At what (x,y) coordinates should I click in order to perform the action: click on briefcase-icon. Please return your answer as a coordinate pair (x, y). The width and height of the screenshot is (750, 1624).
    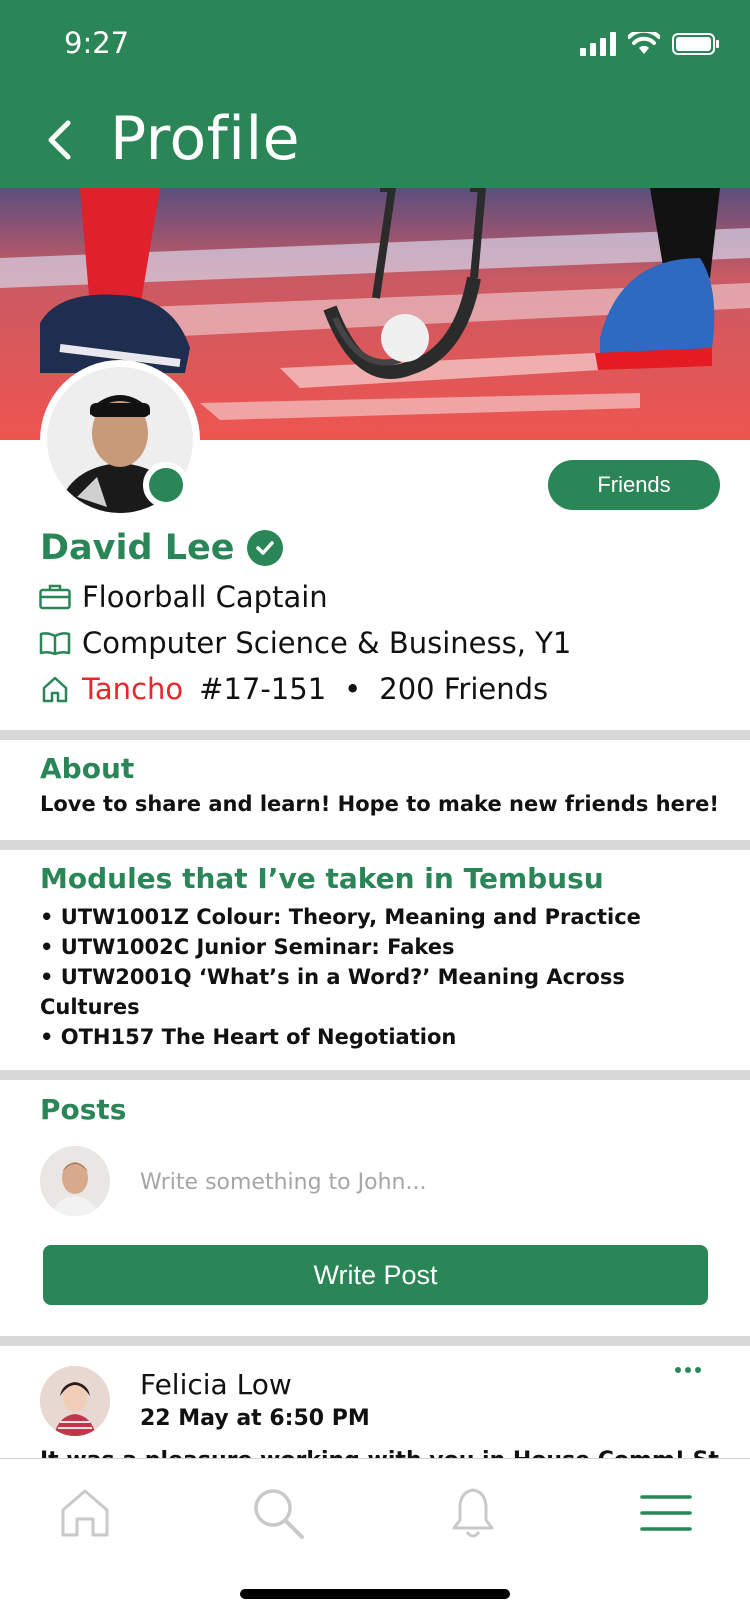
    Looking at the image, I should click on (55, 597).